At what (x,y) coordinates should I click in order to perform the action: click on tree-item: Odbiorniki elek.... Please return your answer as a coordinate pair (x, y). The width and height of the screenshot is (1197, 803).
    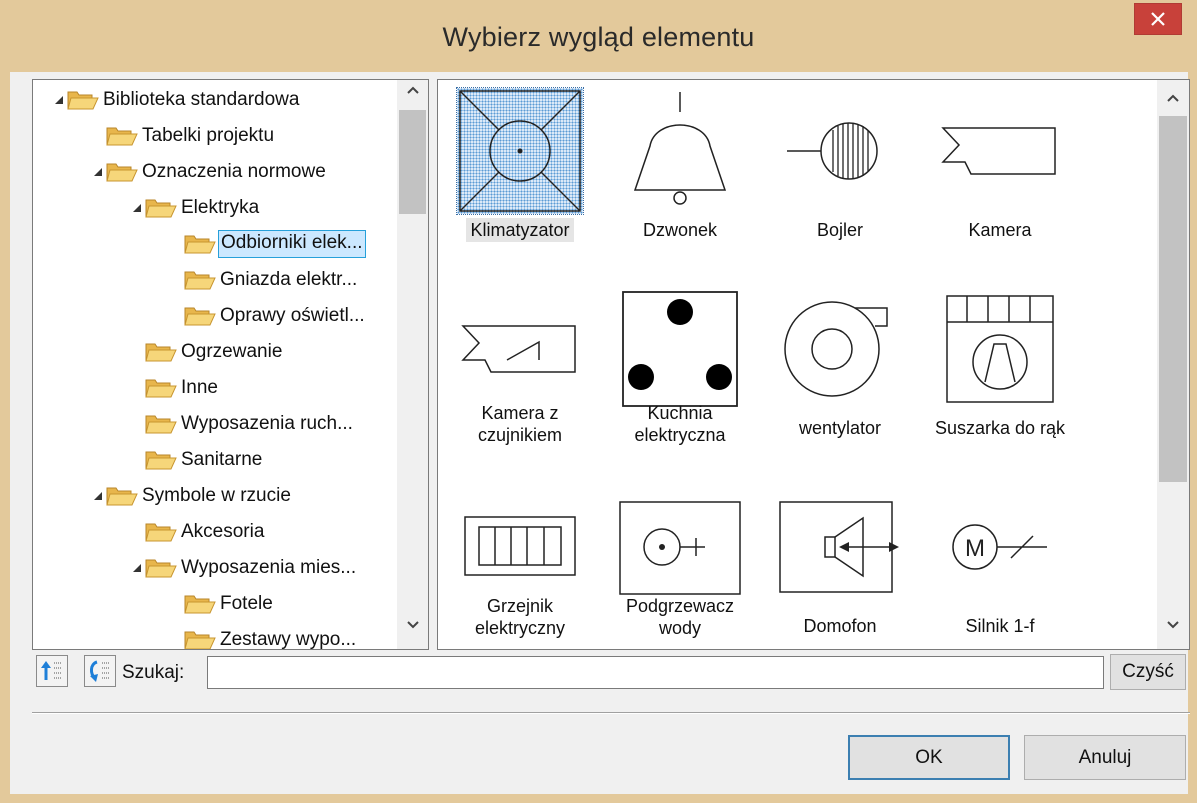
    Looking at the image, I should click on (267, 244).